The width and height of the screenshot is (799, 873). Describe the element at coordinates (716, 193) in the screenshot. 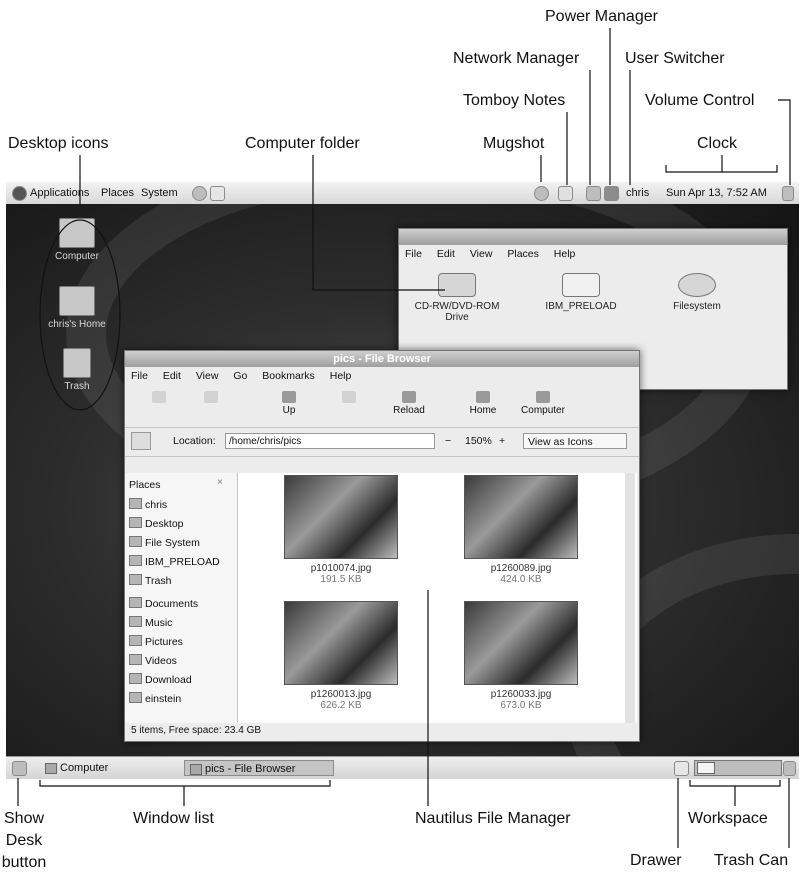

I see `clock: Sun Apr 13, 7:52 AM` at that location.